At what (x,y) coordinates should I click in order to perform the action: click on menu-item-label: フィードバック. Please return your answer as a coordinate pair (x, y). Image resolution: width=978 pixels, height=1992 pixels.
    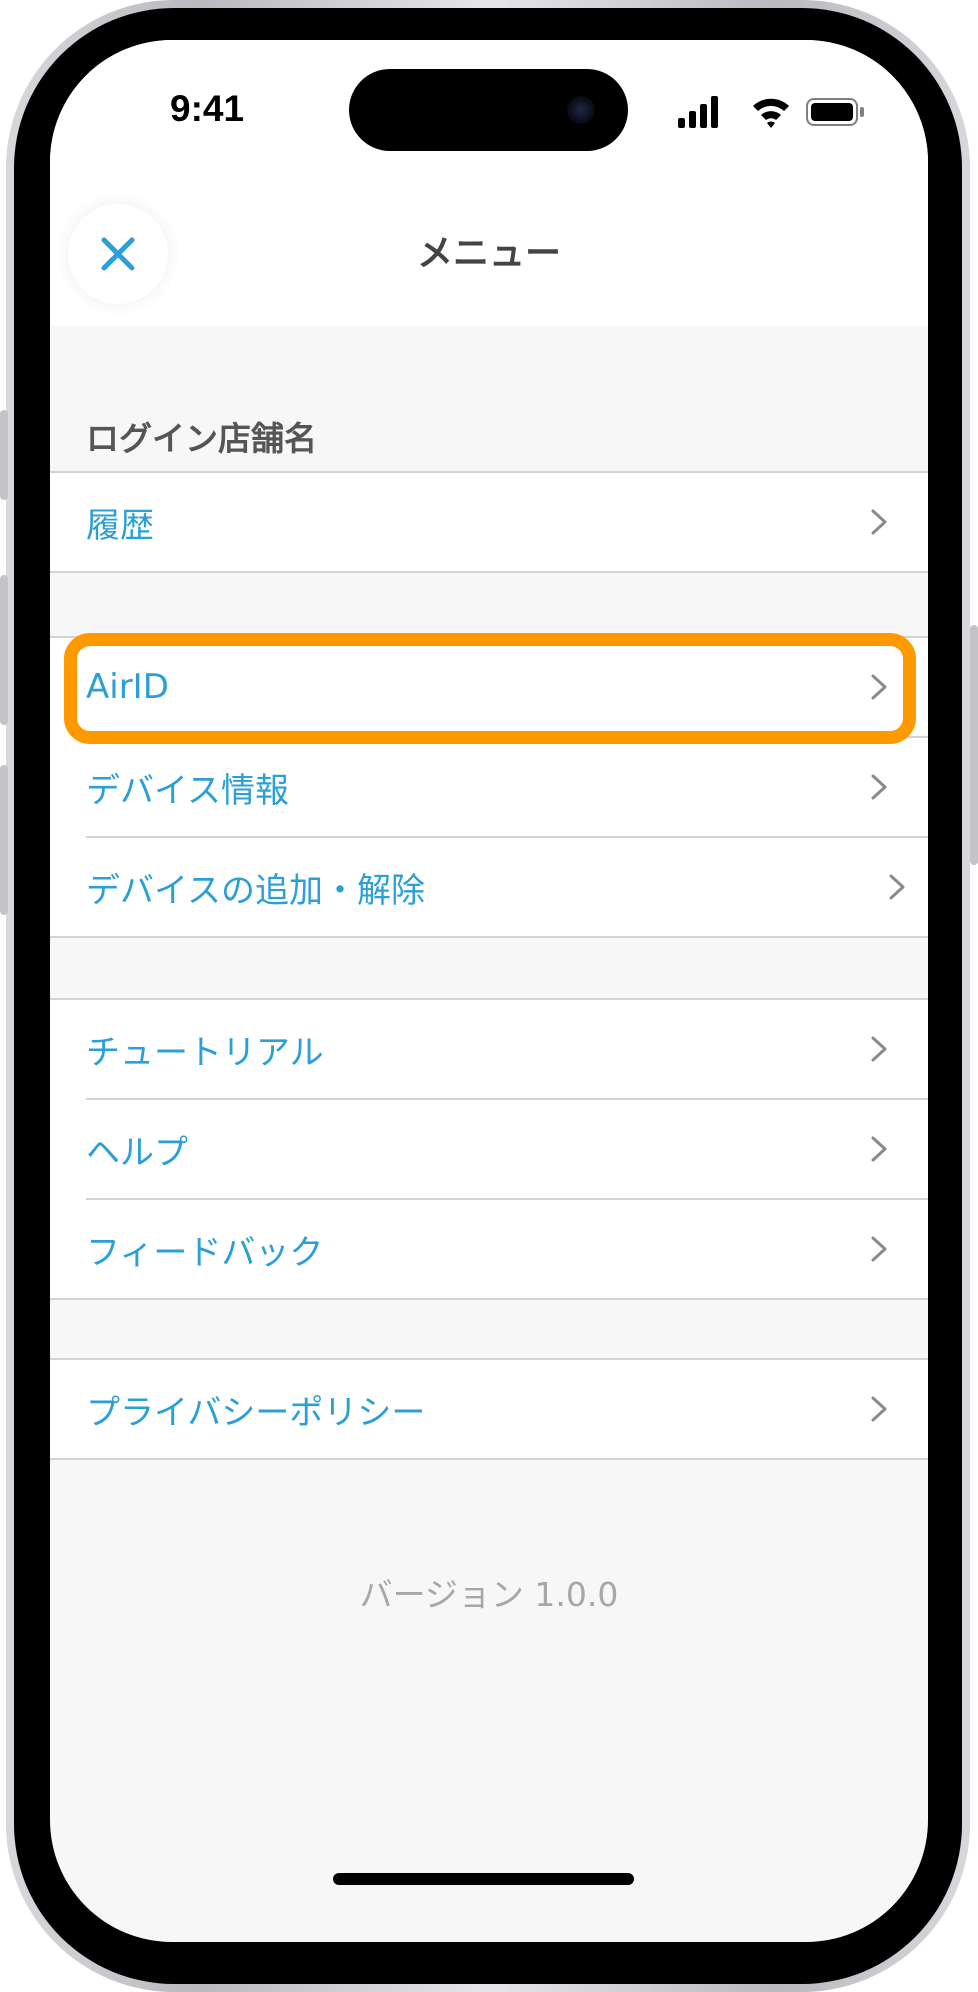
    Looking at the image, I should click on (205, 1252).